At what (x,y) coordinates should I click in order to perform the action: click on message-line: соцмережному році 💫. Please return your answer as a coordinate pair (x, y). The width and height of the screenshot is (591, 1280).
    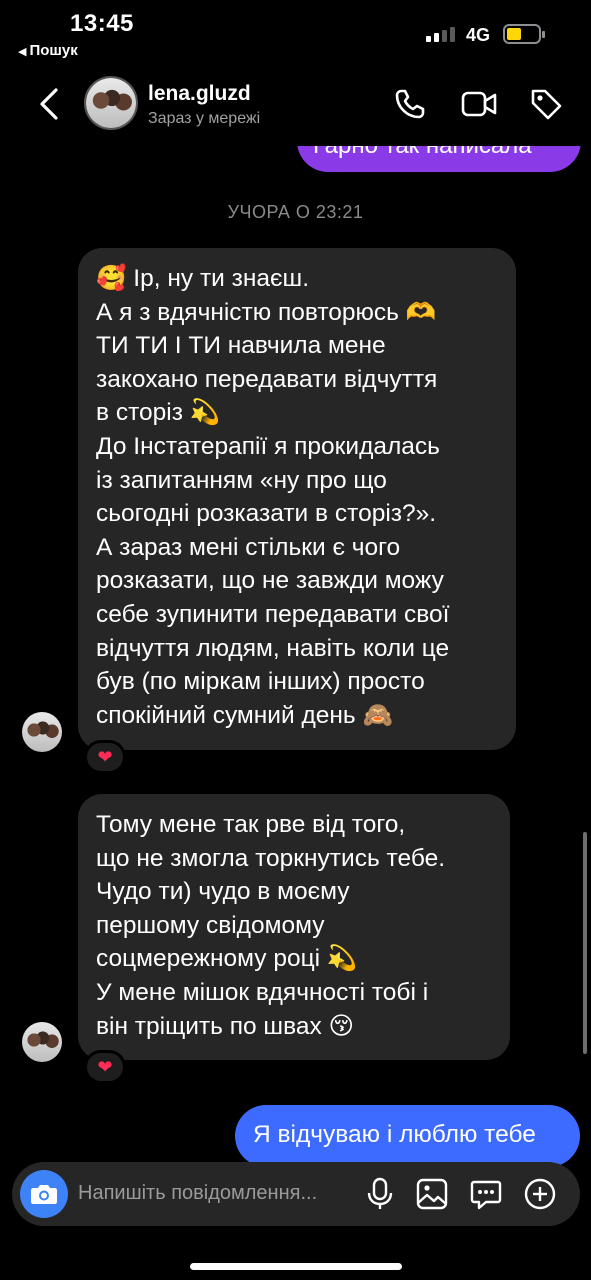
    Looking at the image, I should click on (227, 959).